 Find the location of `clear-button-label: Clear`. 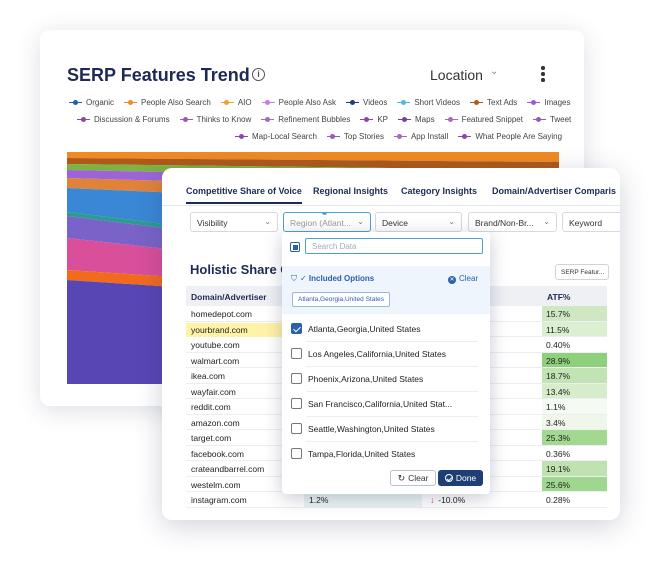

clear-button-label: Clear is located at coordinates (418, 478).